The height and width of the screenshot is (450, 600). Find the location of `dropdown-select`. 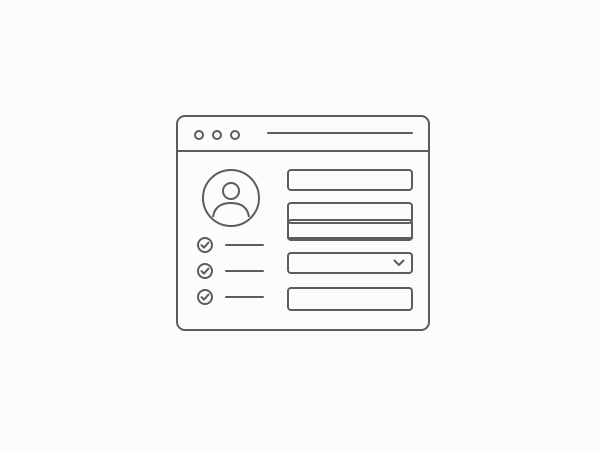

dropdown-select is located at coordinates (350, 263).